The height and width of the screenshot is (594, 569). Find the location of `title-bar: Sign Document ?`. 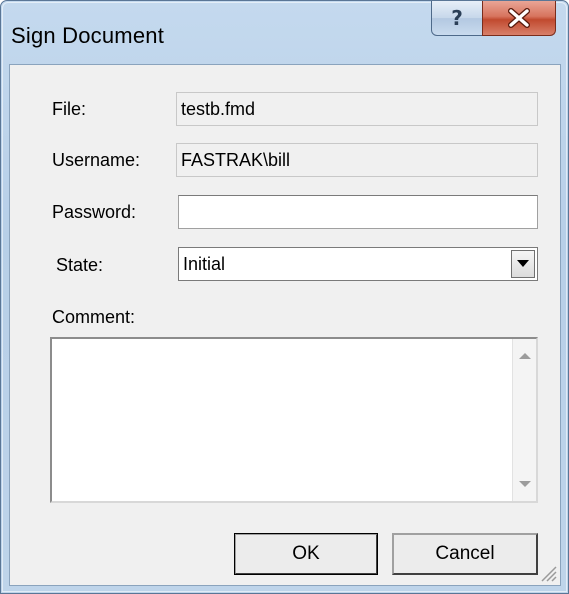

title-bar: Sign Document ? is located at coordinates (284, 32).